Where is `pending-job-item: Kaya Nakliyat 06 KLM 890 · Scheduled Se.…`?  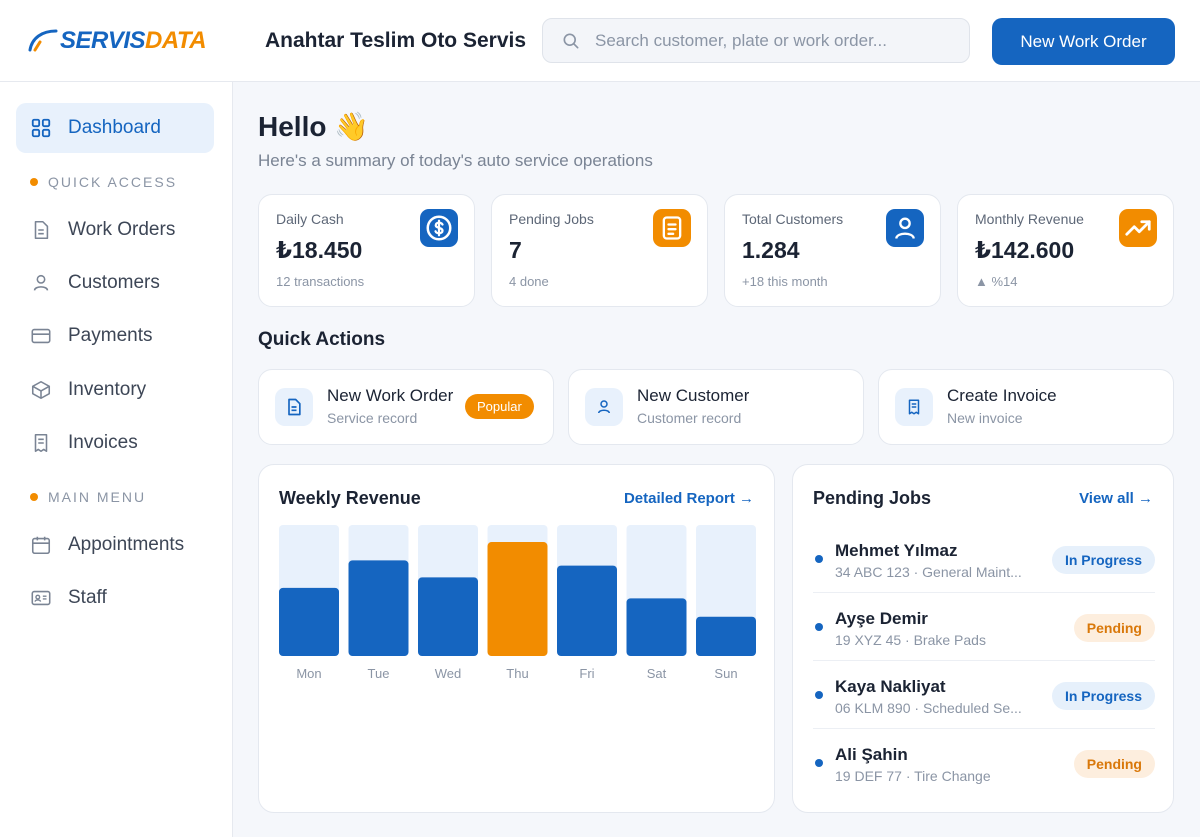
pending-job-item: Kaya Nakliyat 06 KLM 890 · Scheduled Se.… is located at coordinates (984, 694).